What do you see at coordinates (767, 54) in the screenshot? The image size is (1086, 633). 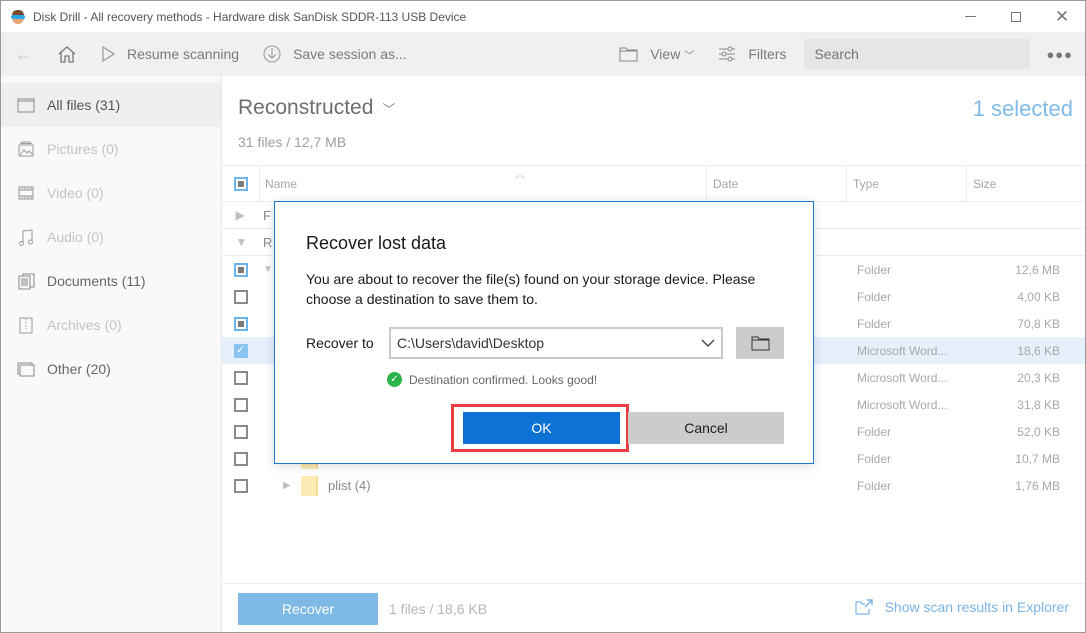 I see `filters-label: Filters` at bounding box center [767, 54].